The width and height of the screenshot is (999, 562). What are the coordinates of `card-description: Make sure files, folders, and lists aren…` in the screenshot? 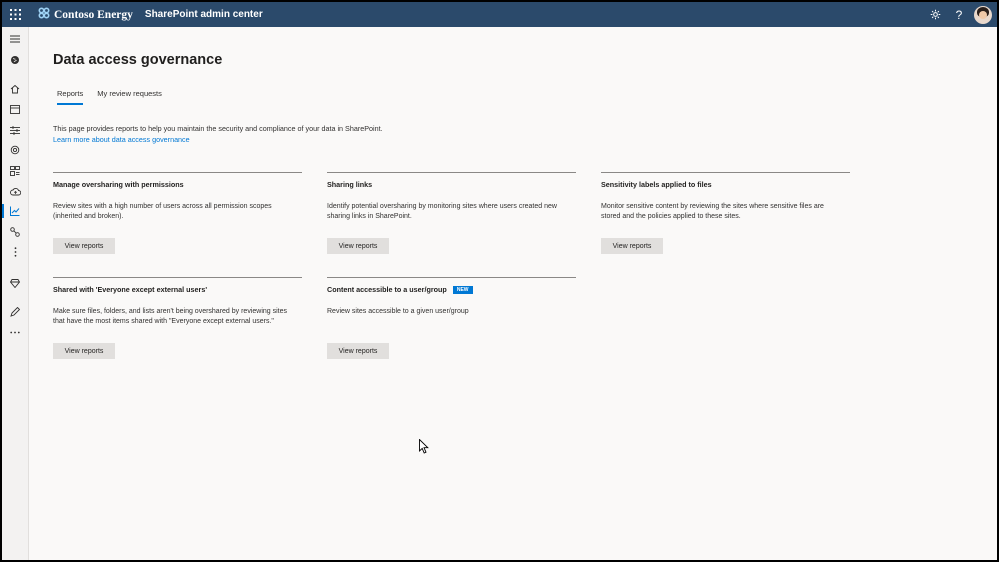 It's located at (177, 317).